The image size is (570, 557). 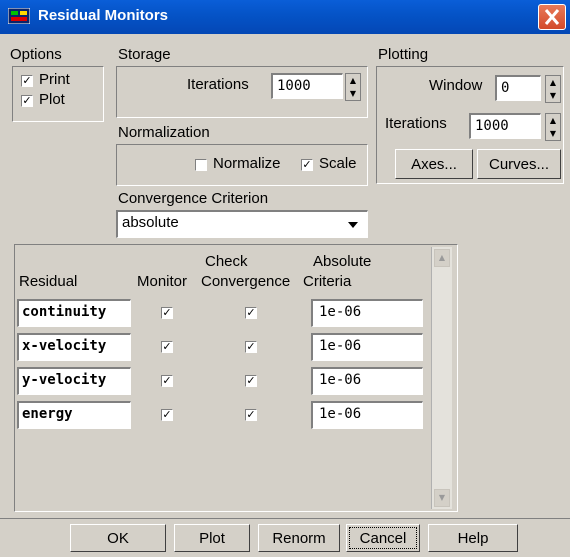 I want to click on normalize-checkbox, so click(x=201, y=165).